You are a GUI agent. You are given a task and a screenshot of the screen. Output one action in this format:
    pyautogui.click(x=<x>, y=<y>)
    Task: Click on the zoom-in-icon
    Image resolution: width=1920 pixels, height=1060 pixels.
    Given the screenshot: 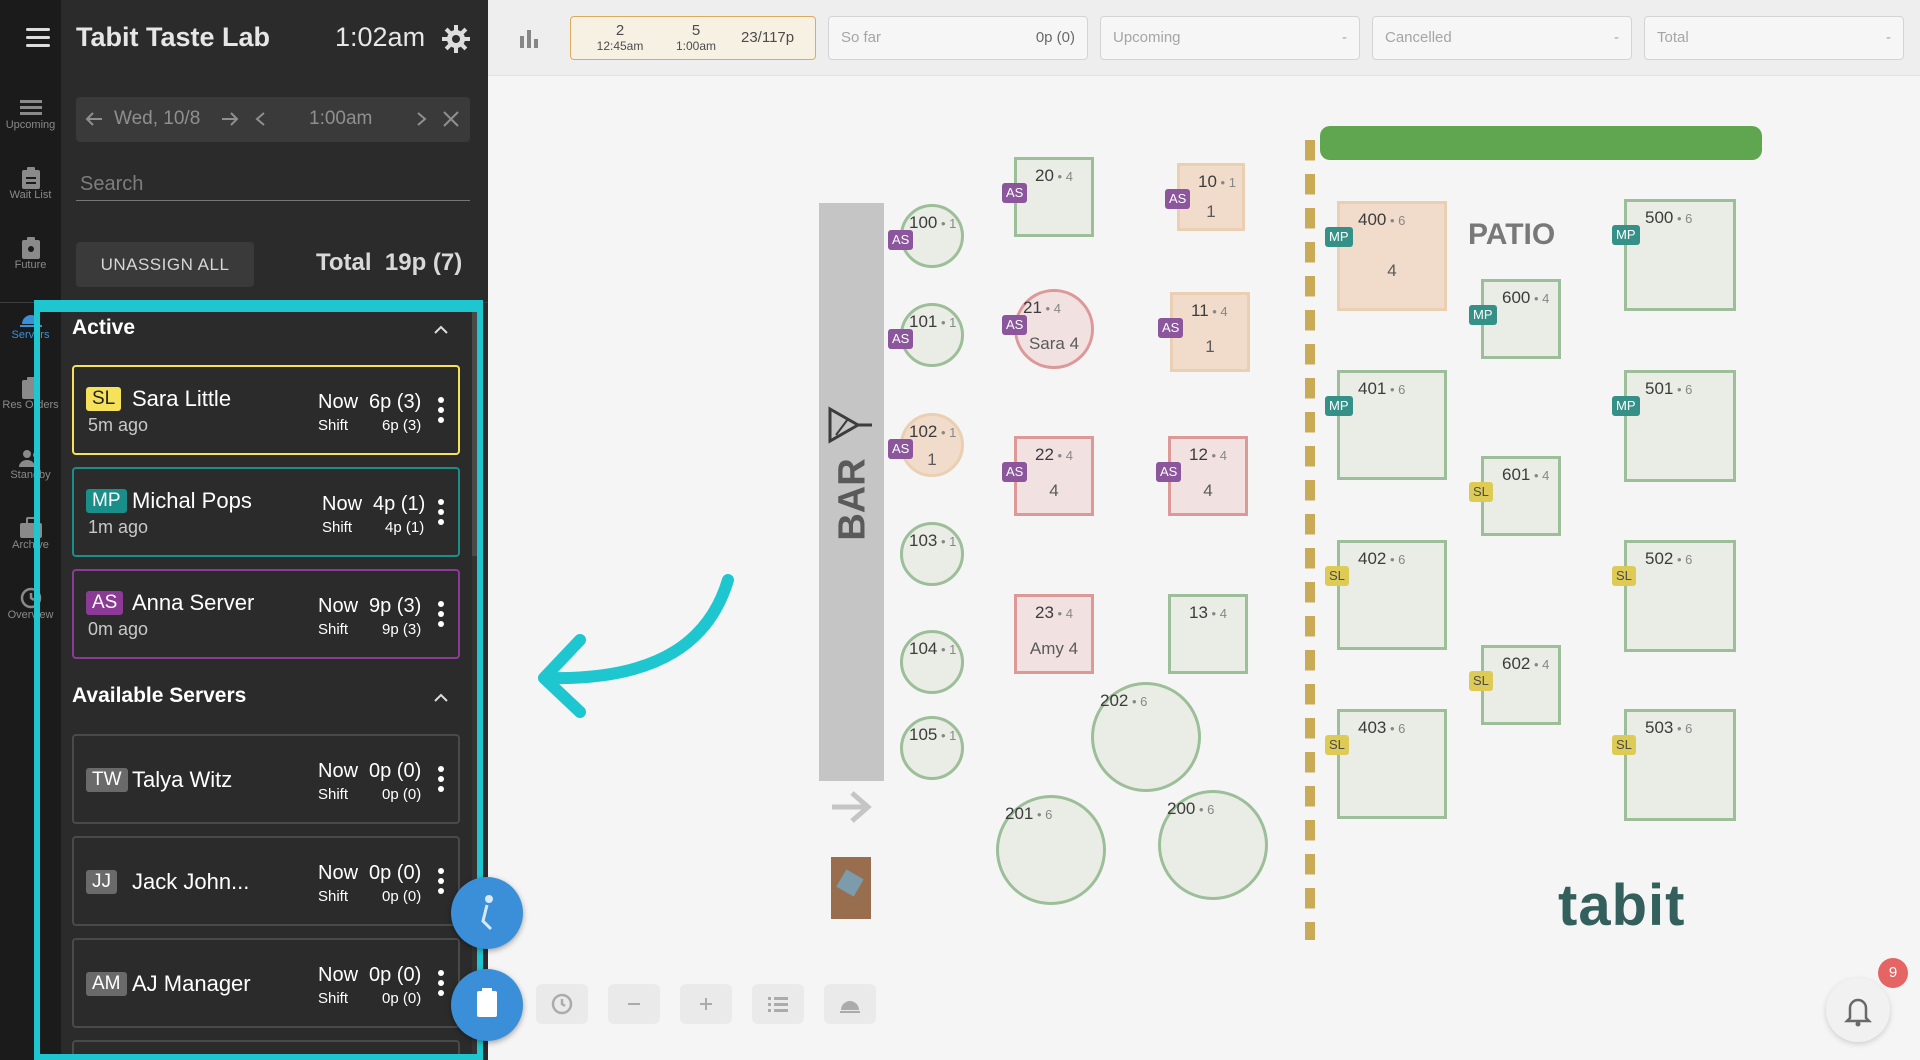 What is the action you would take?
    pyautogui.click(x=706, y=1004)
    